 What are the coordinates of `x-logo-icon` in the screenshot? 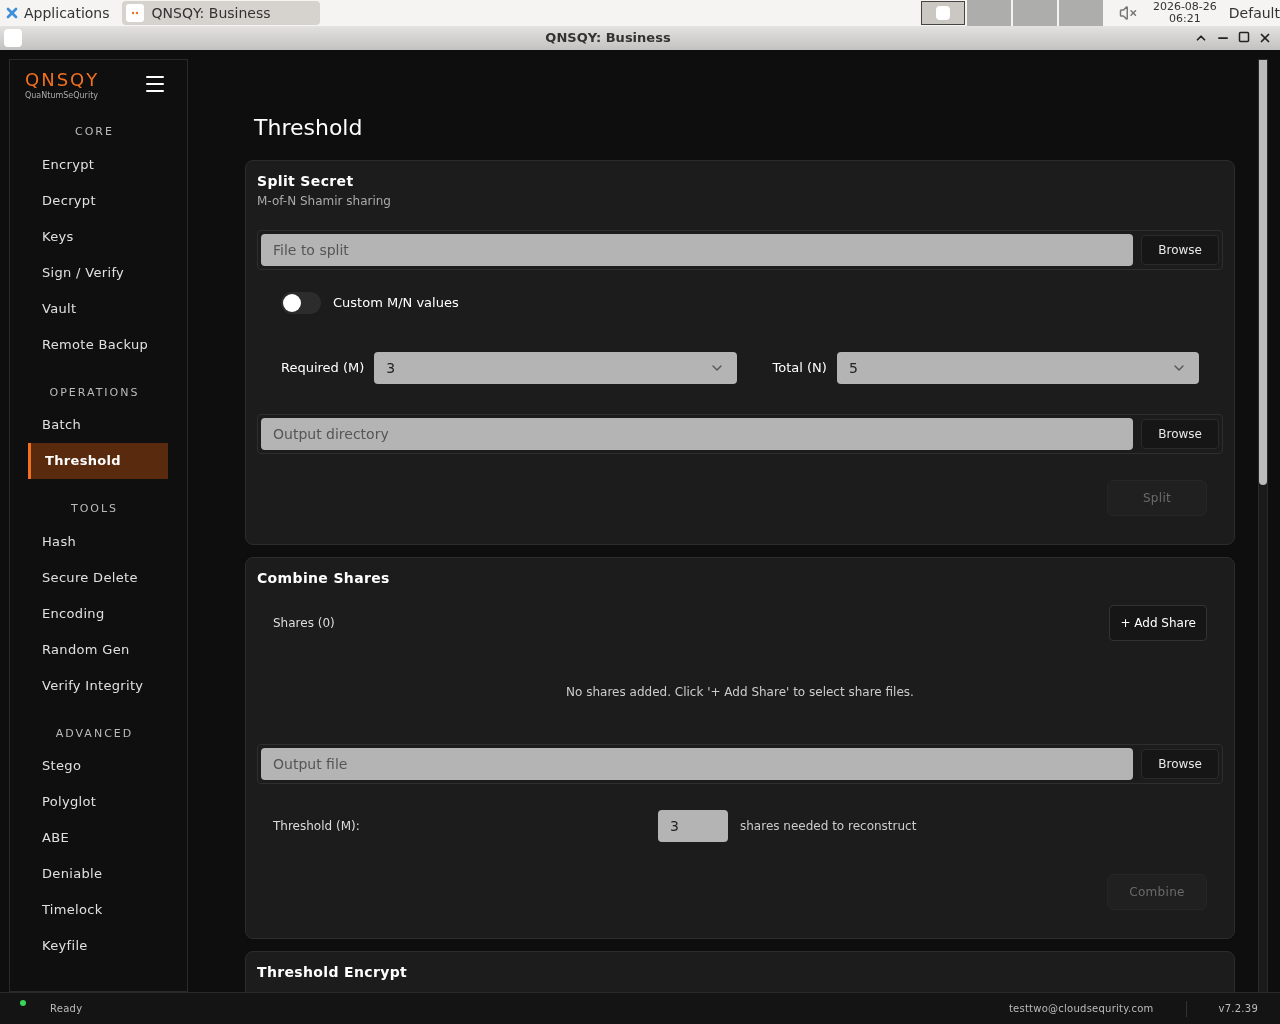 It's located at (12, 13).